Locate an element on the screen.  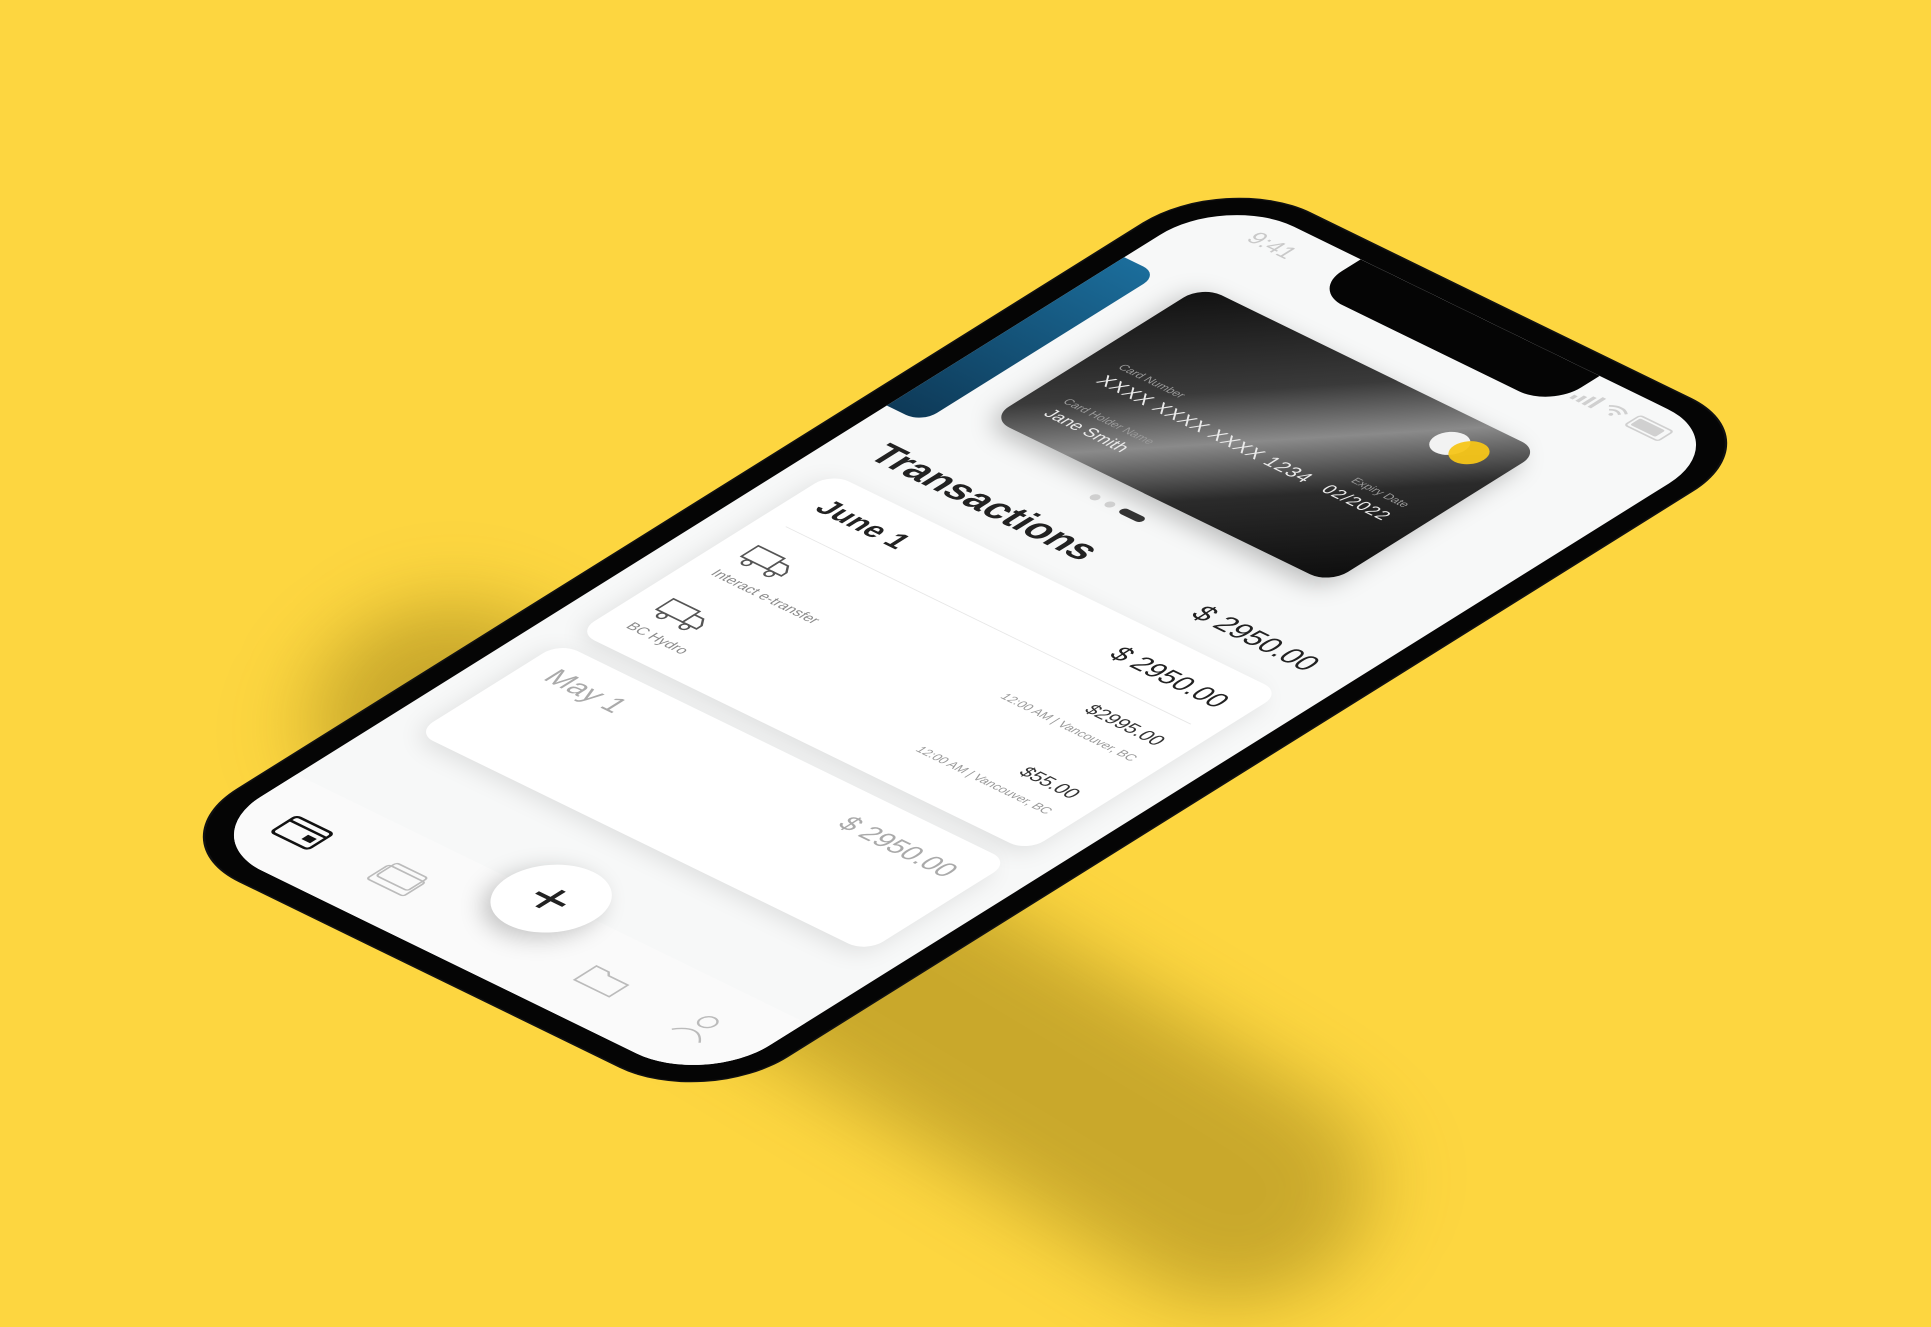
wallet-icon is located at coordinates (303, 832).